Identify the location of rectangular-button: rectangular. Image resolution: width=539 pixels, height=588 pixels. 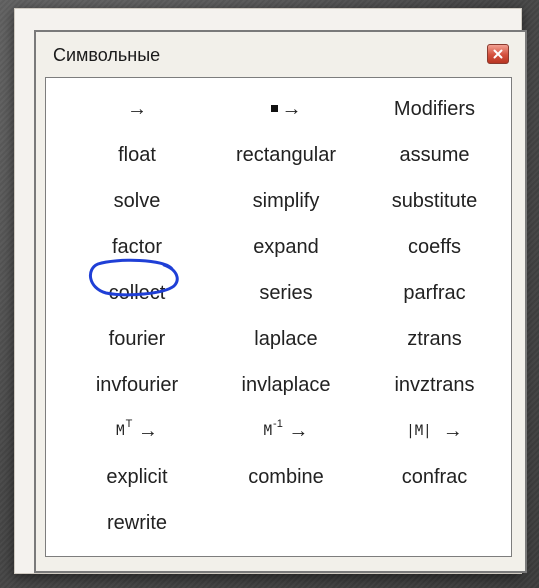
(286, 155).